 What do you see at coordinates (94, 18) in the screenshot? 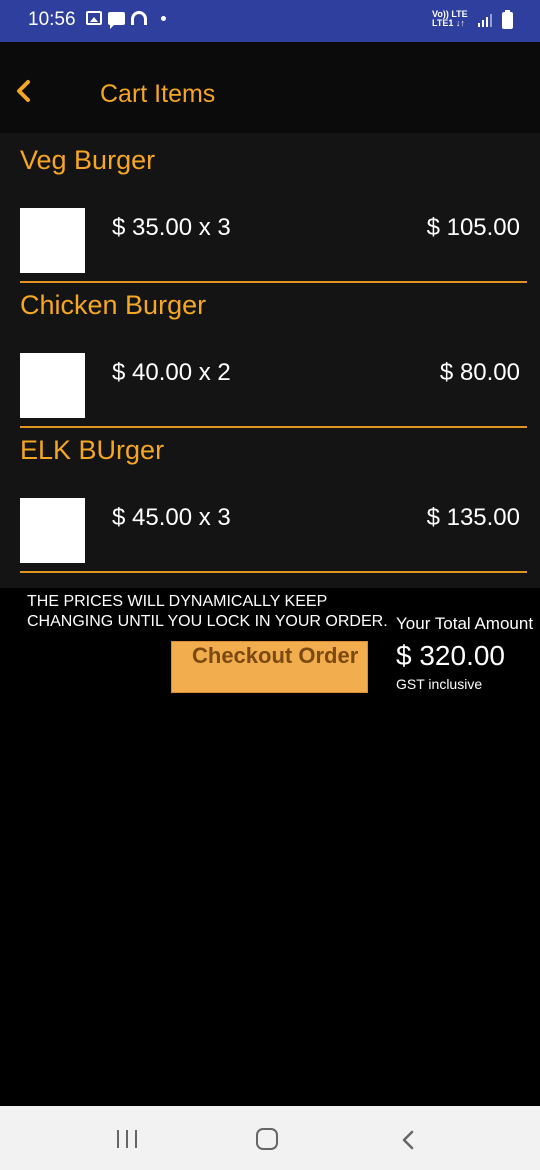
I see `gallery-icon` at bounding box center [94, 18].